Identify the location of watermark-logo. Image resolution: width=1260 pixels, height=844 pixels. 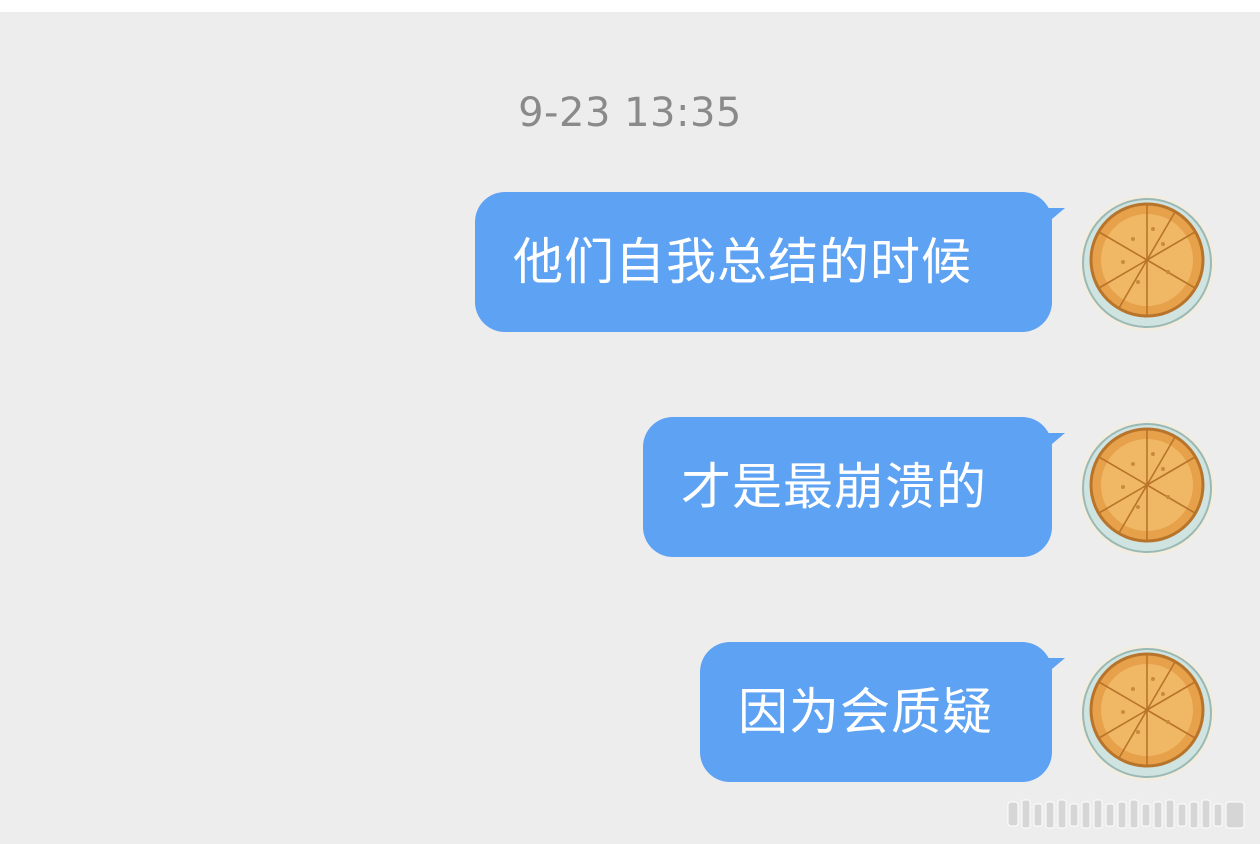
(1126, 814).